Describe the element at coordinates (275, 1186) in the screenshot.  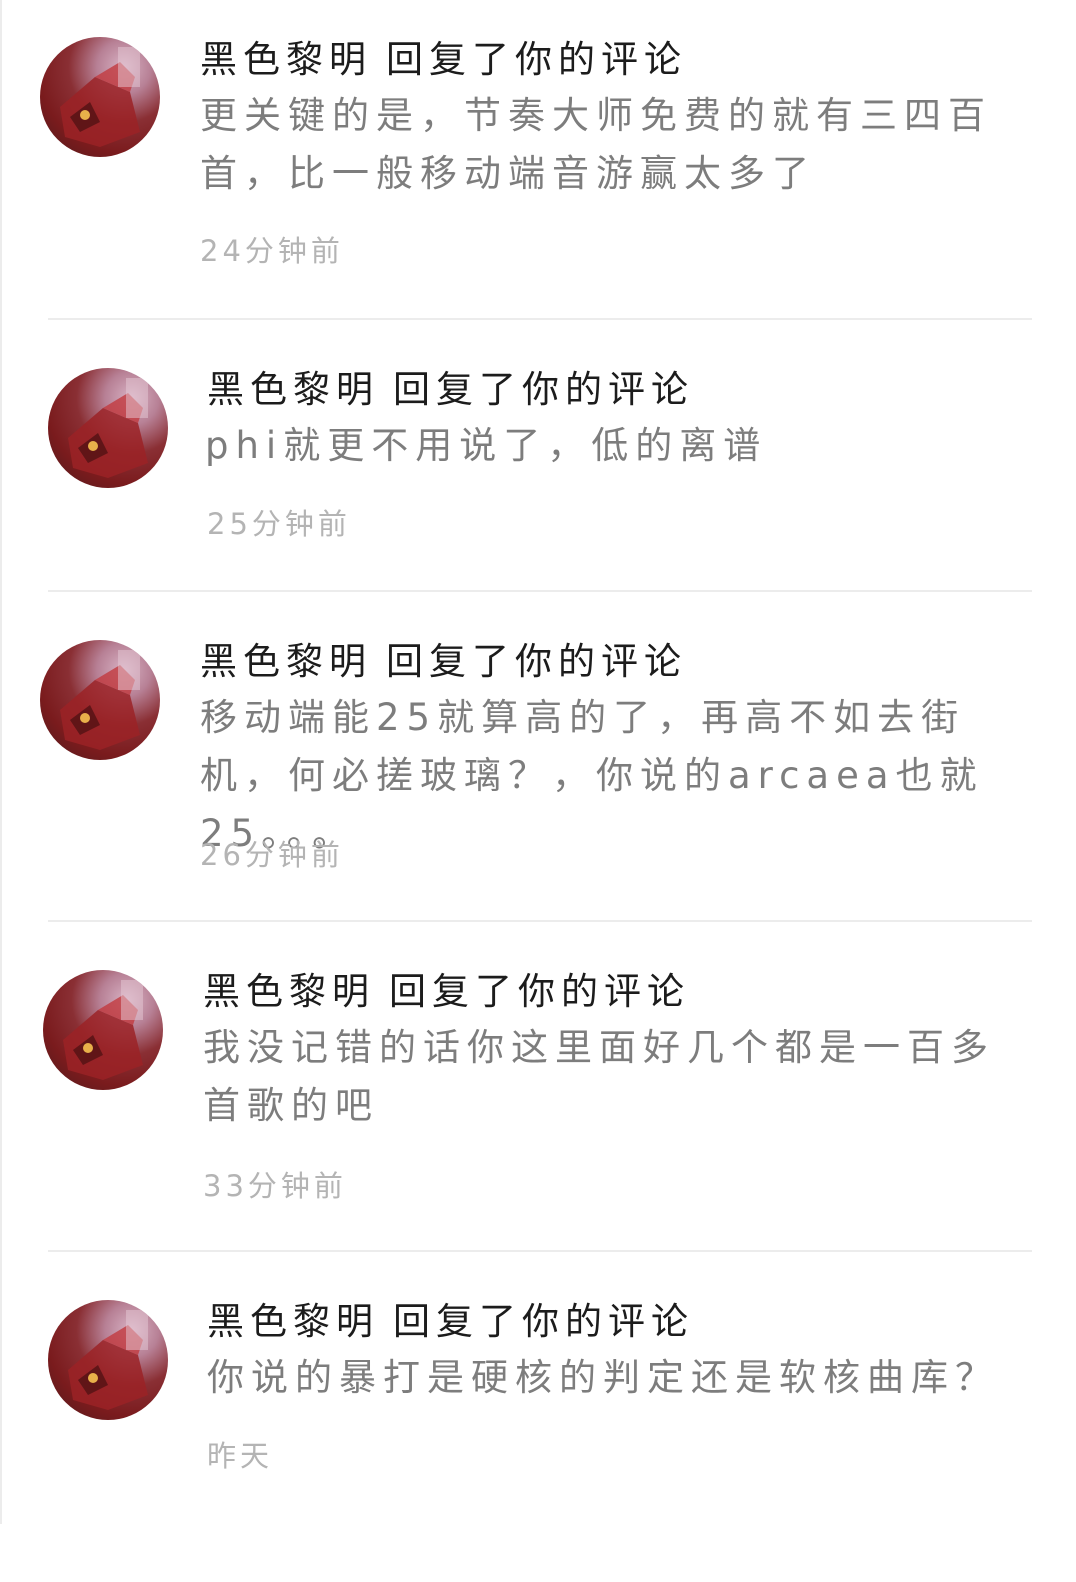
I see `timestamp: 33分钟前` at that location.